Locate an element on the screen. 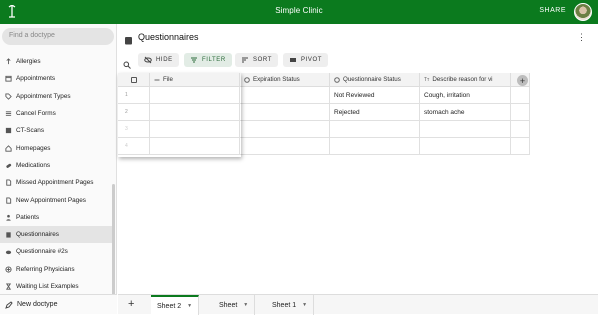  scan-icon is located at coordinates (8, 130).